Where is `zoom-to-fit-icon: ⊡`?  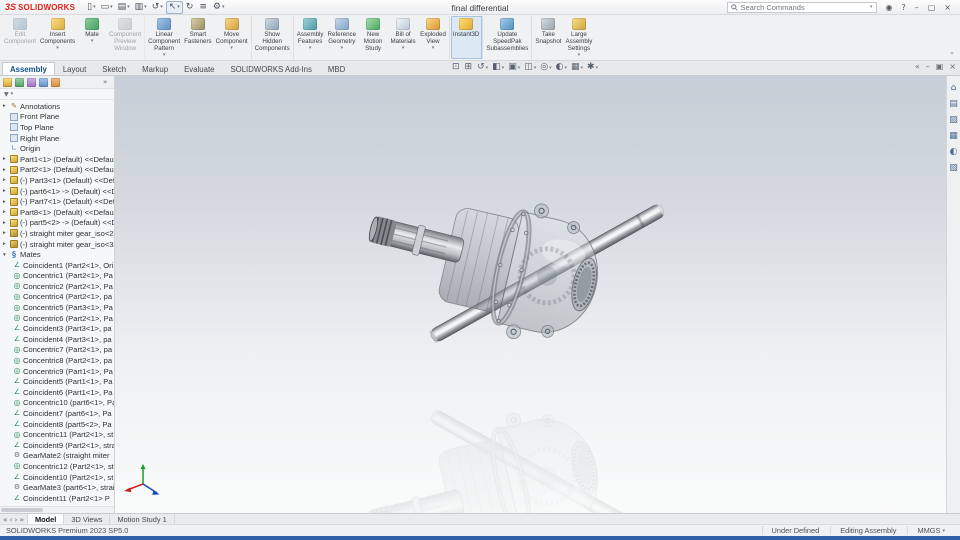
zoom-to-fit-icon: ⊡ is located at coordinates (456, 67).